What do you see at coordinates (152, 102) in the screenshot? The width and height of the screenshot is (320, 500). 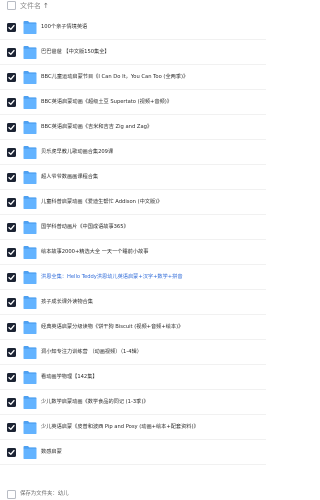 I see `file-name: BBC英语启蒙动画《超级土豆 Supertato (视频+音频)》` at bounding box center [152, 102].